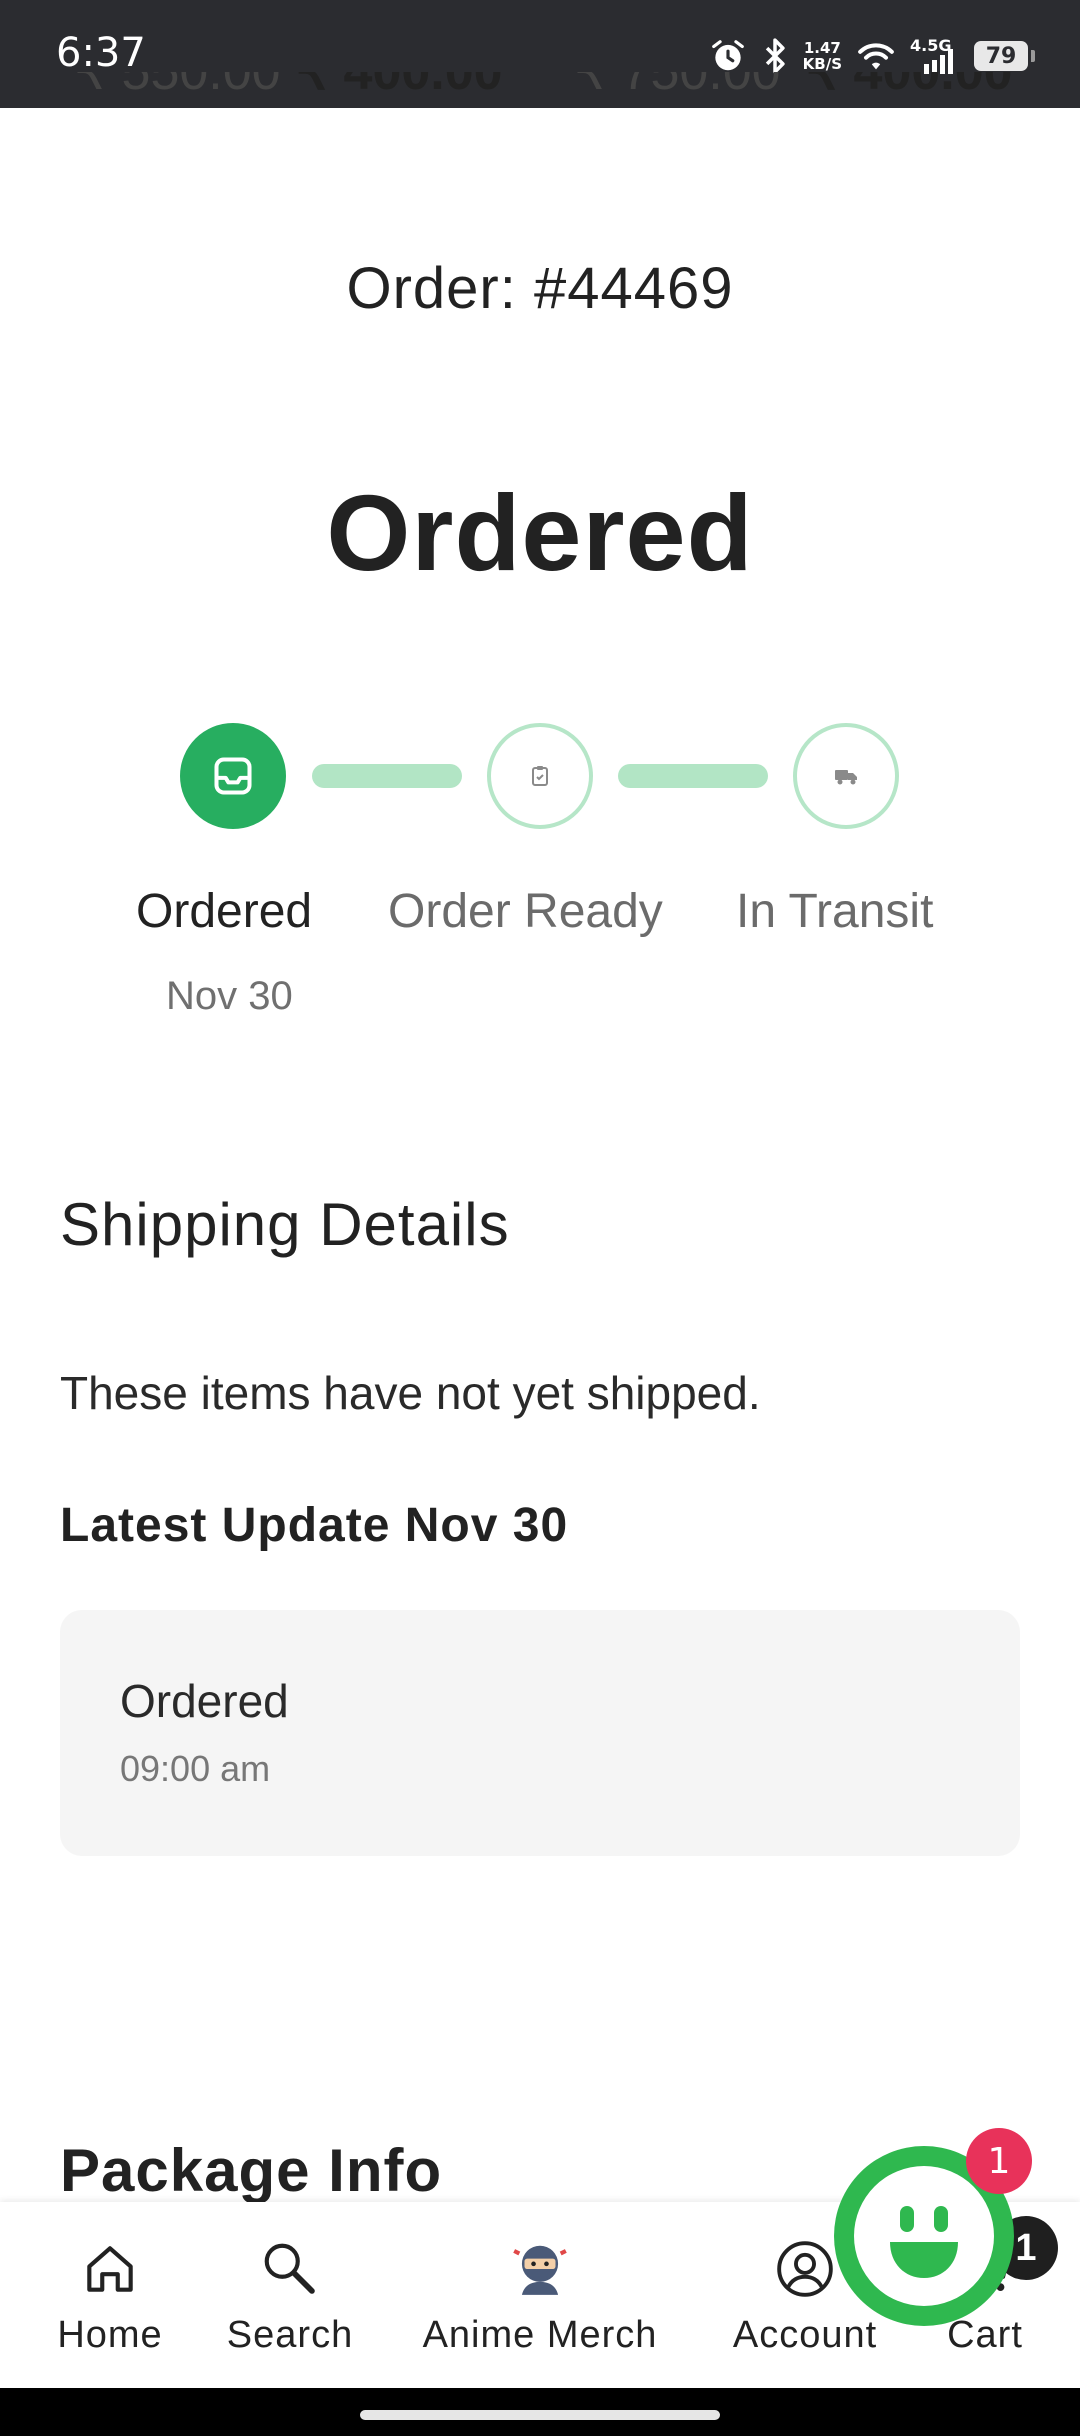  I want to click on step-label-ordered: Ordered, so click(224, 911).